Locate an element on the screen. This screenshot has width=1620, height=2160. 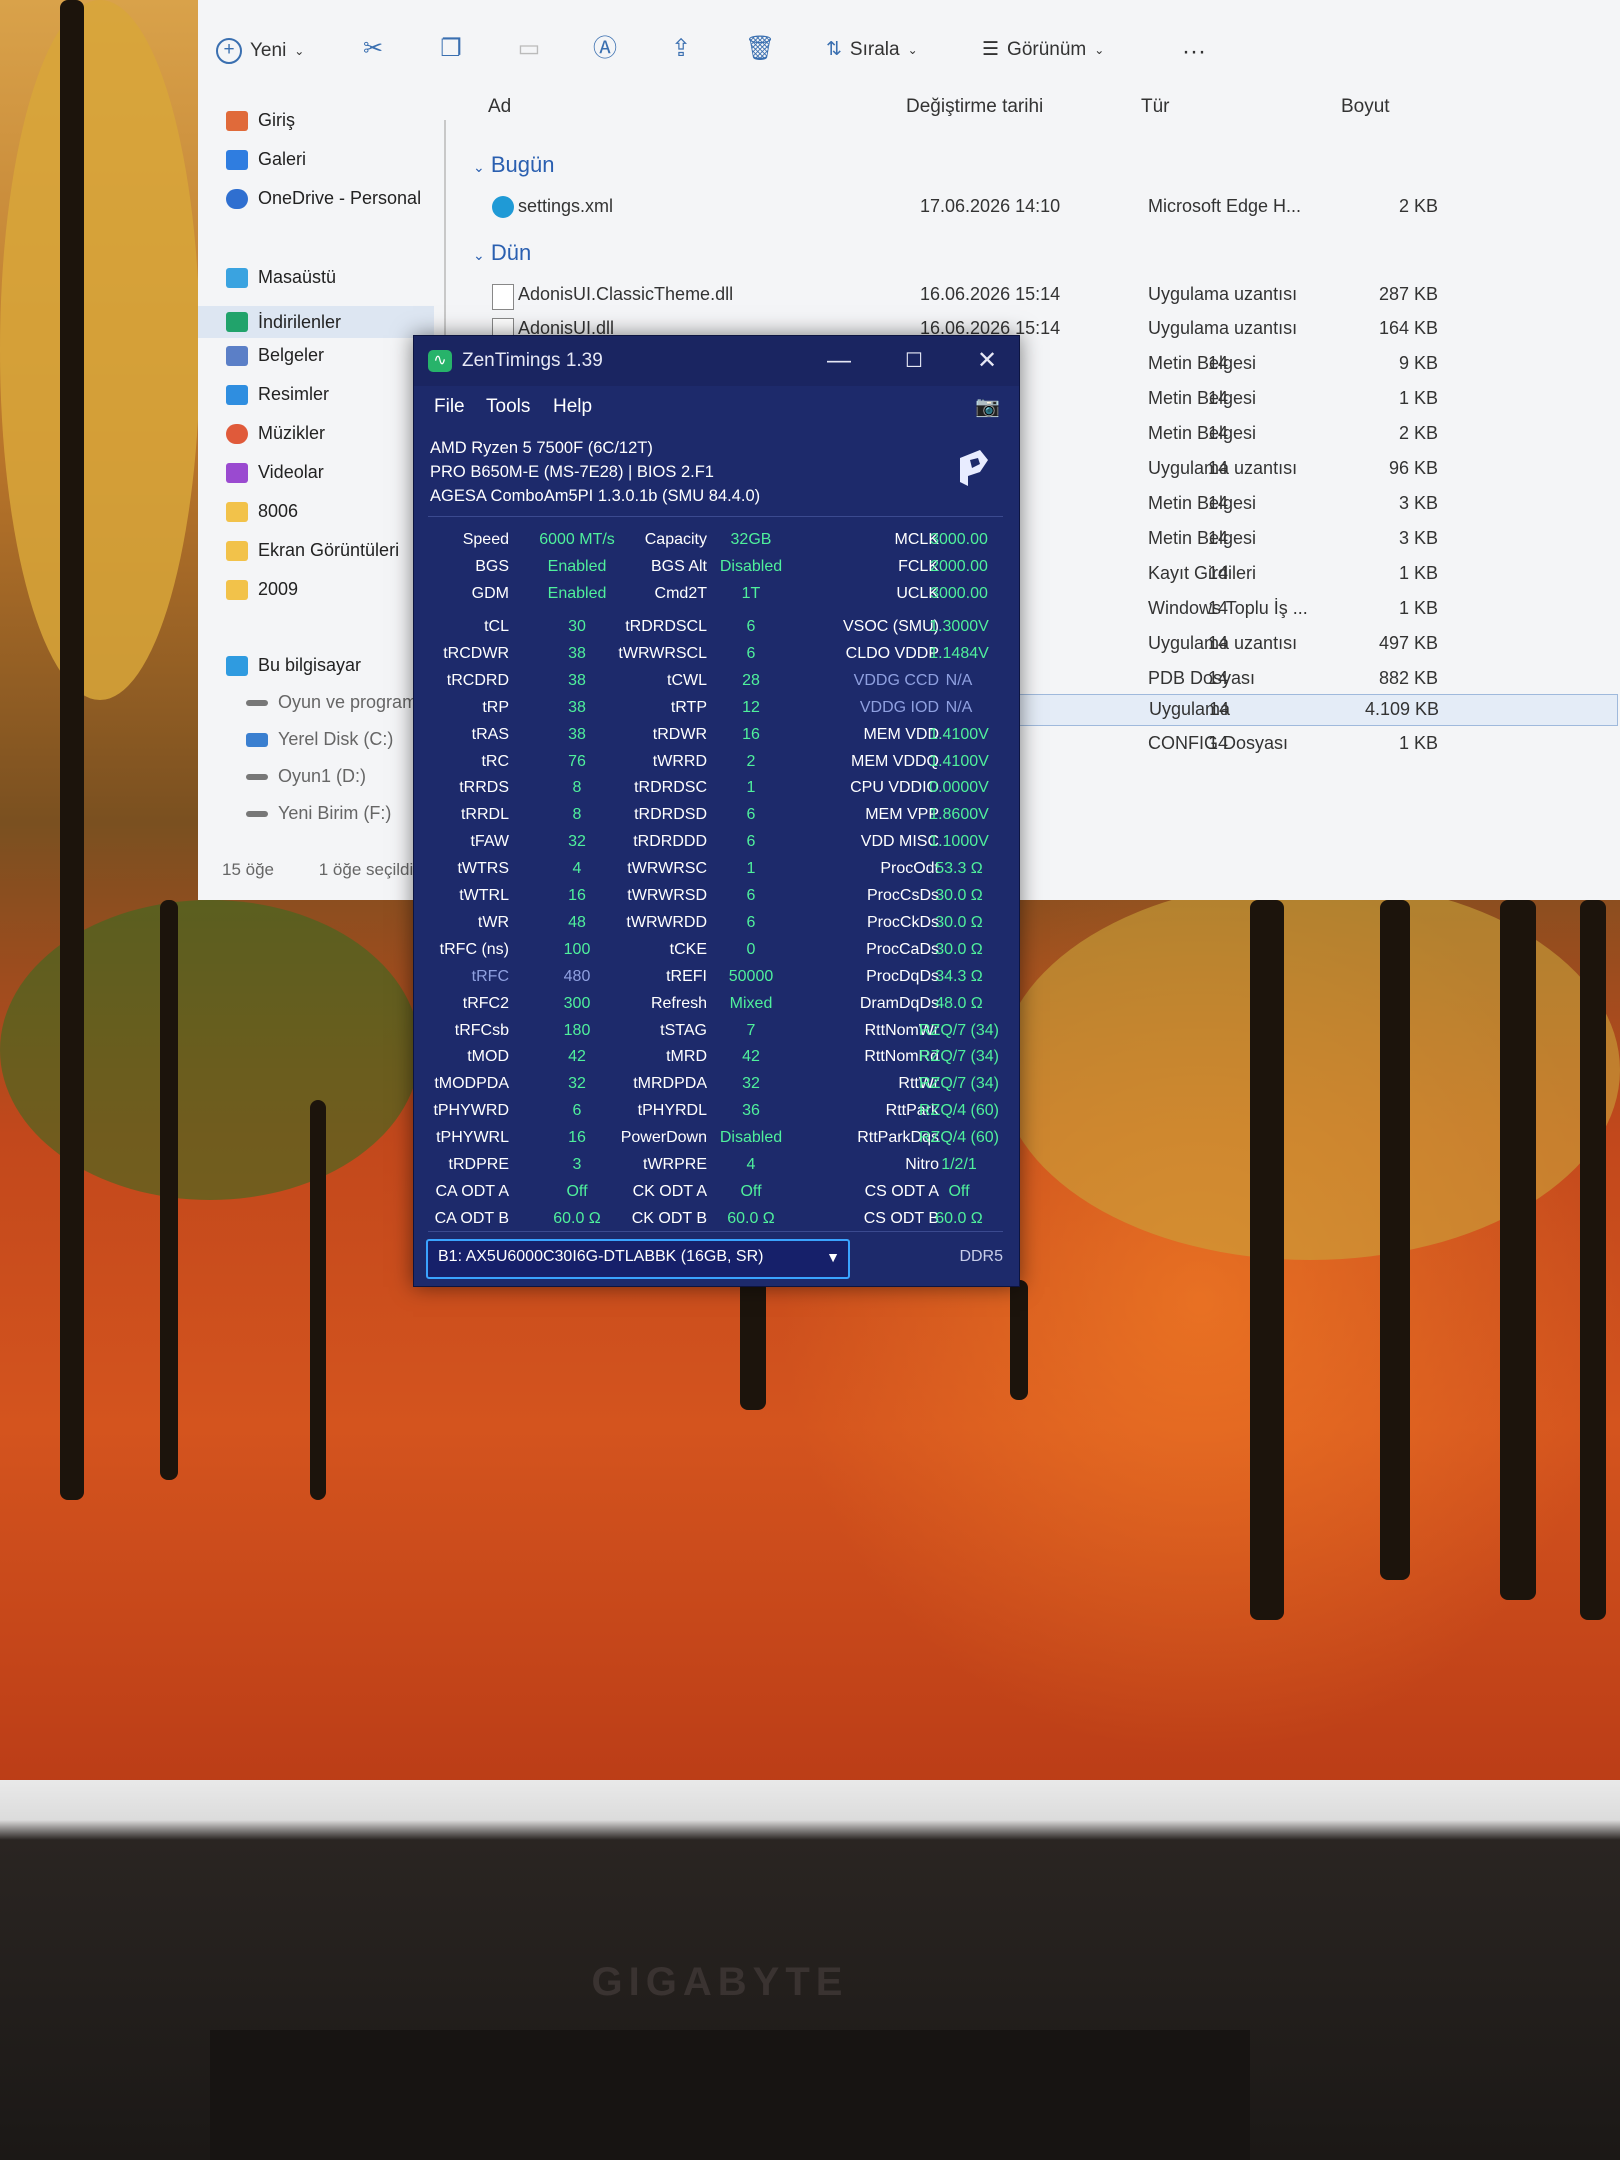
timing-label: tRP is located at coordinates (495, 707).